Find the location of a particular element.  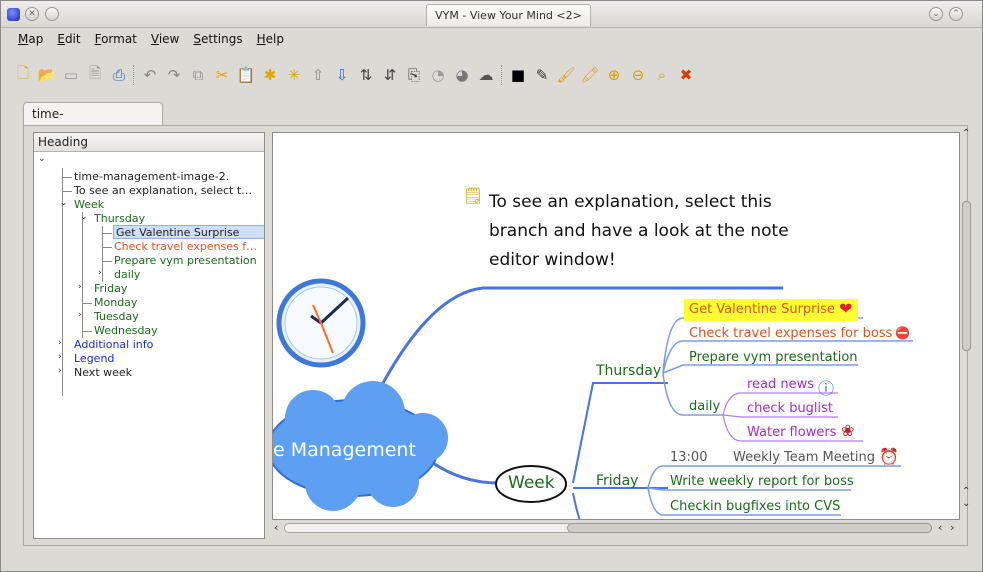

central-topic: e Management is located at coordinates (344, 450).